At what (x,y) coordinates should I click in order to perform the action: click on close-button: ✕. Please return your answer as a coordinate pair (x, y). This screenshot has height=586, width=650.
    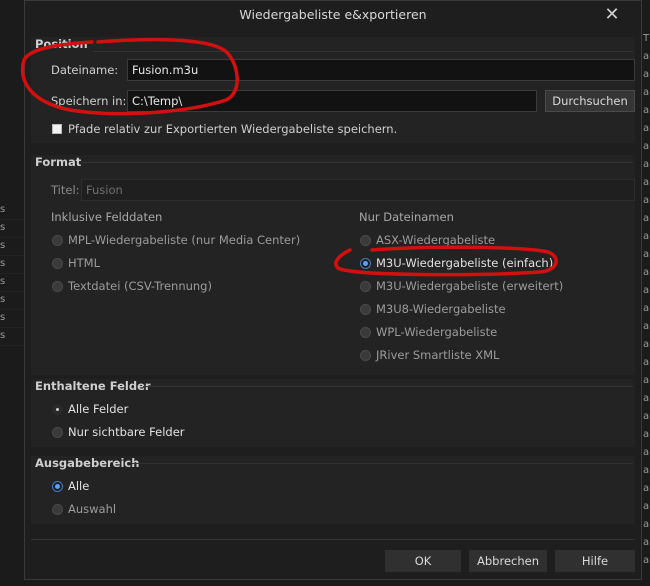
    Looking at the image, I should click on (612, 15).